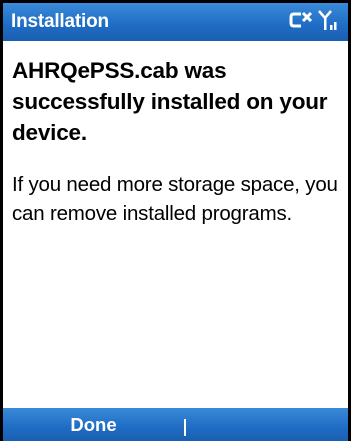  What do you see at coordinates (60, 21) in the screenshot?
I see `window-title: Installation` at bounding box center [60, 21].